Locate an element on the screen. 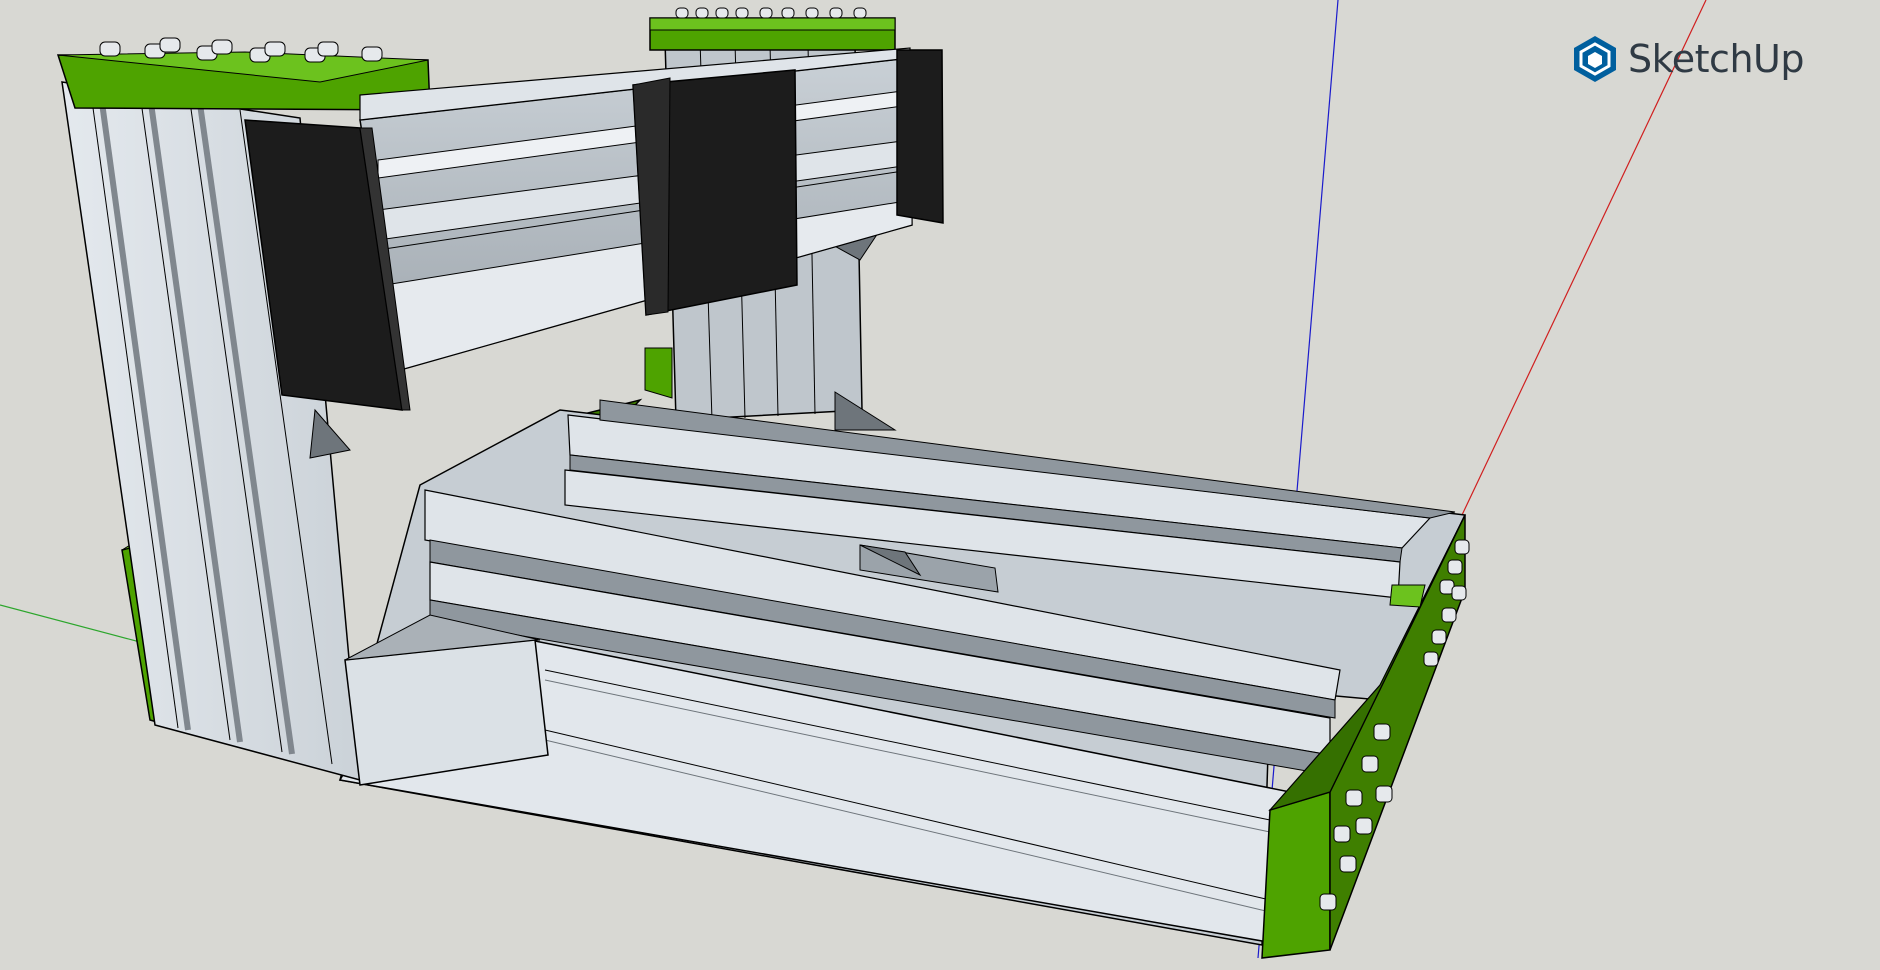 This screenshot has height=970, width=1880. rear-carriage-plate is located at coordinates (920, 136).